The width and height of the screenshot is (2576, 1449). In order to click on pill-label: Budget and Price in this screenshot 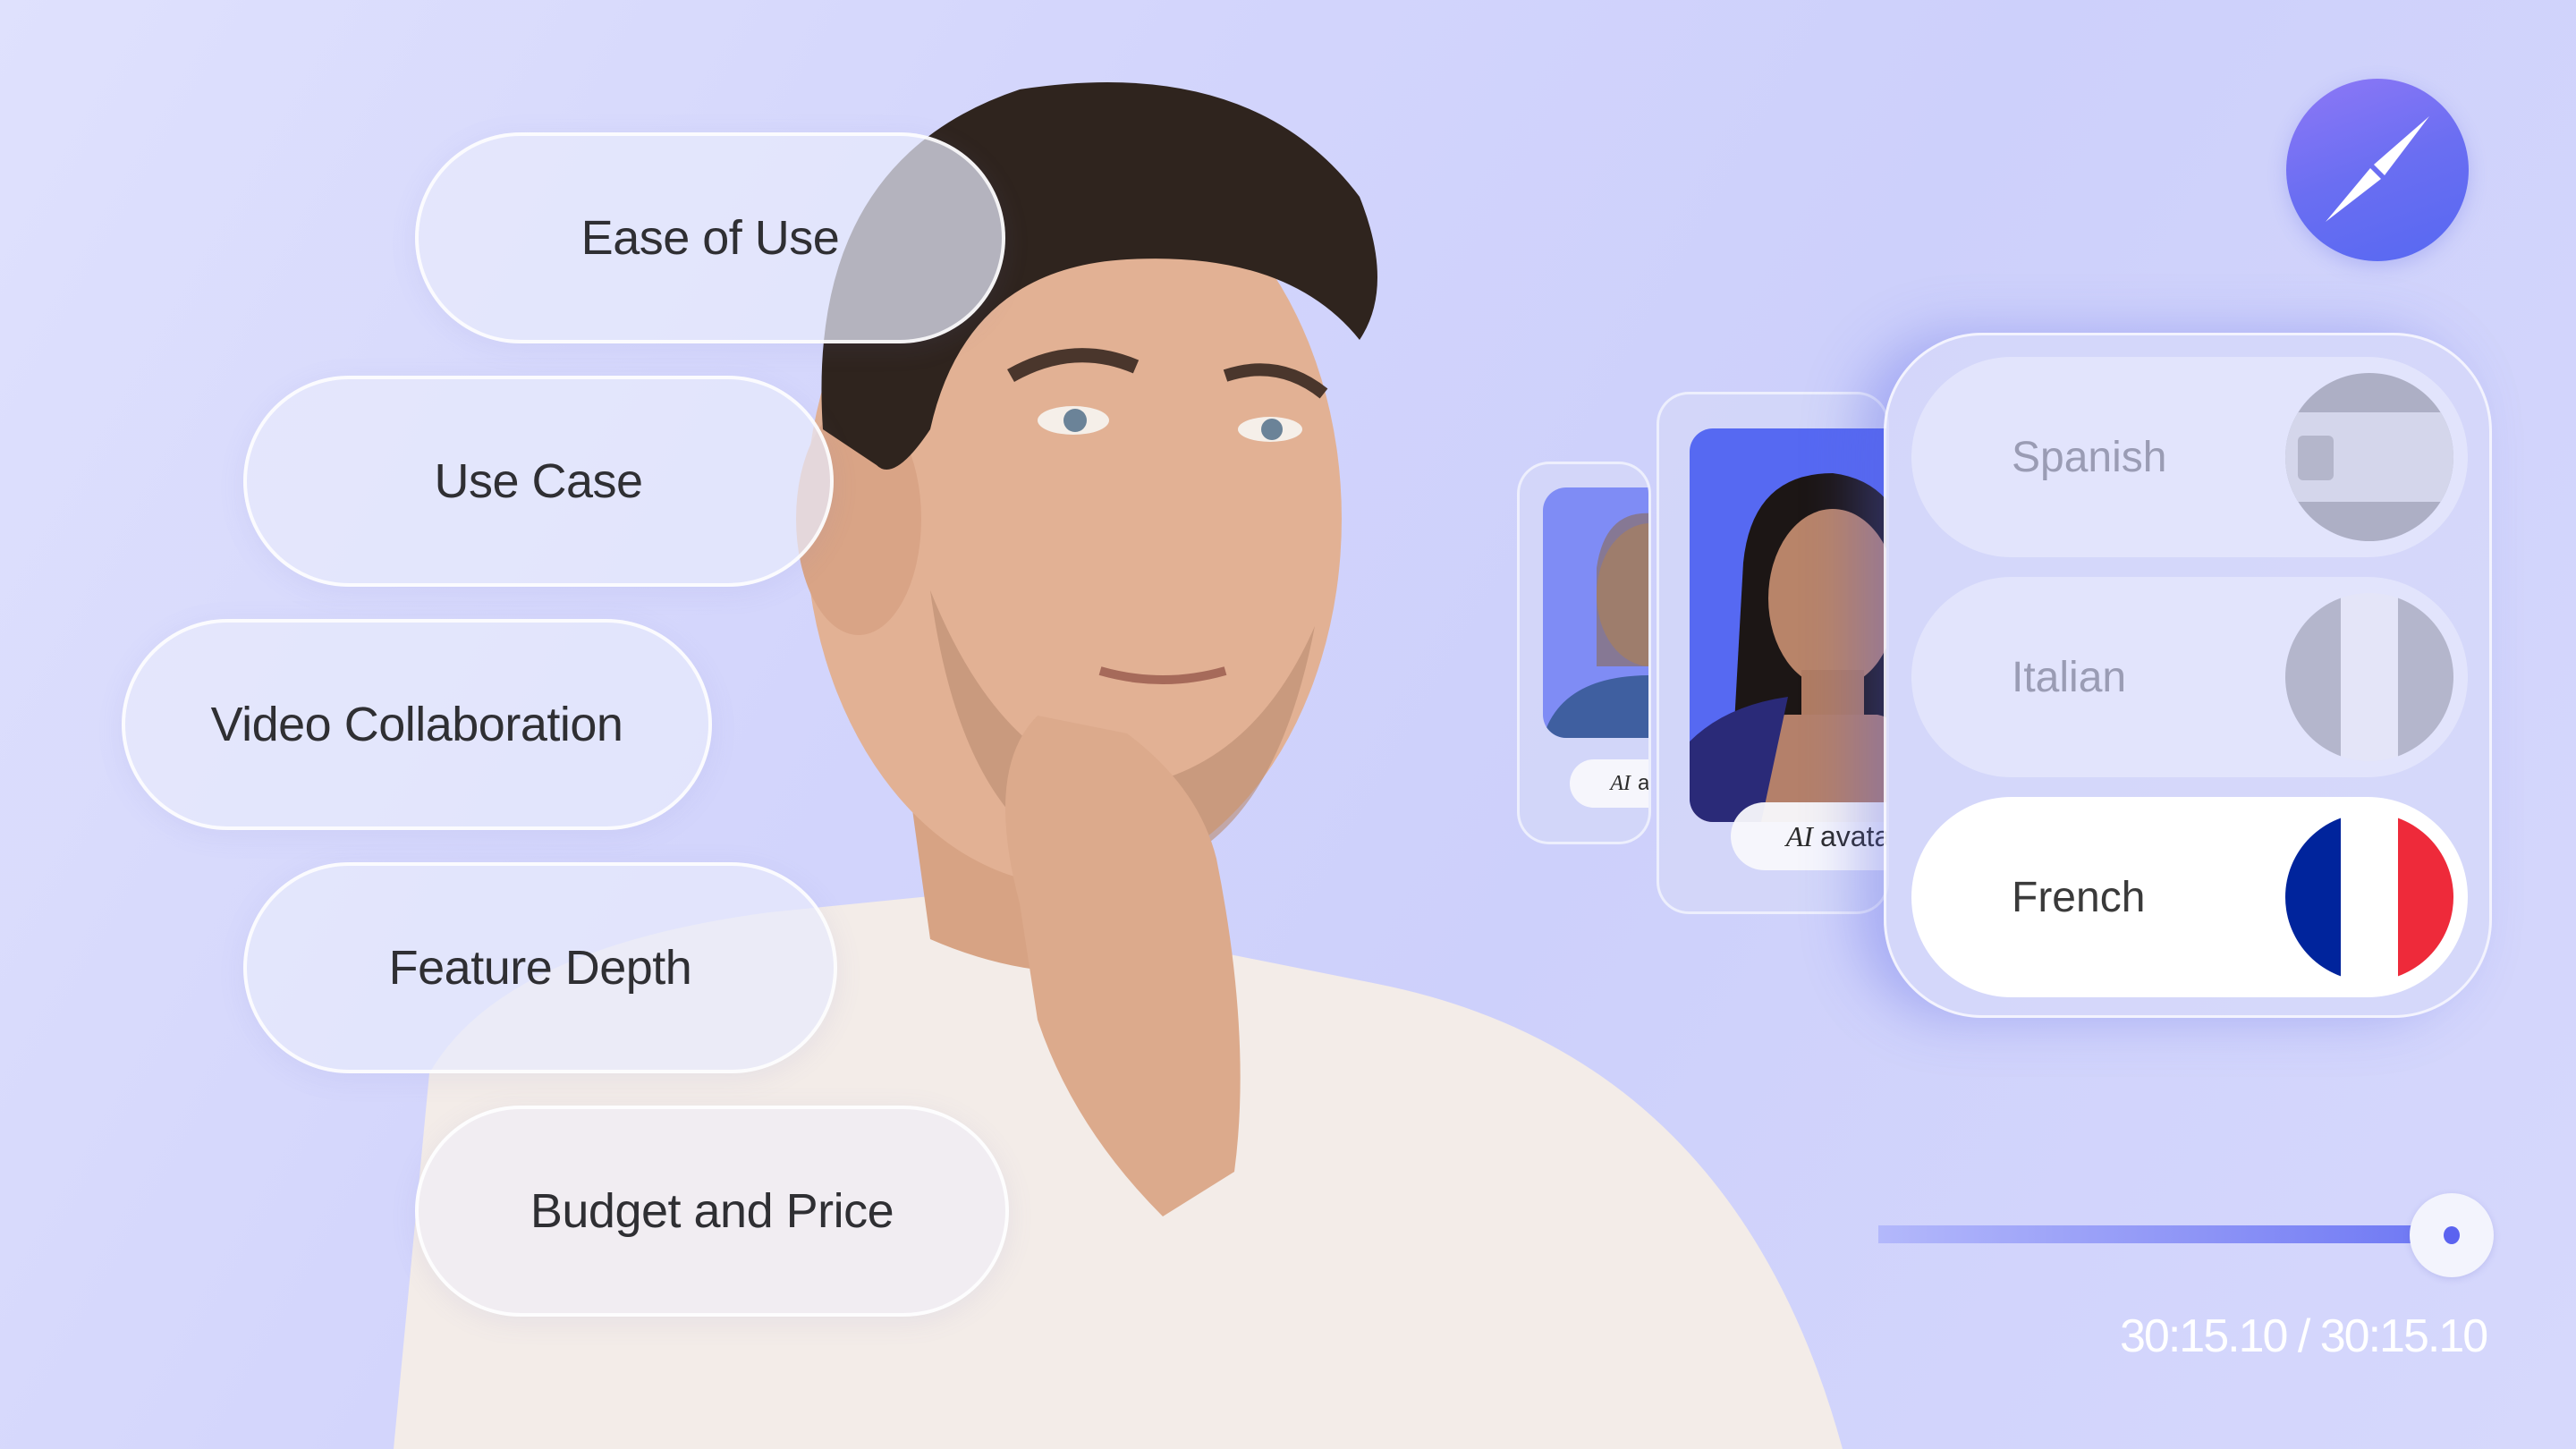, I will do `click(712, 1211)`.